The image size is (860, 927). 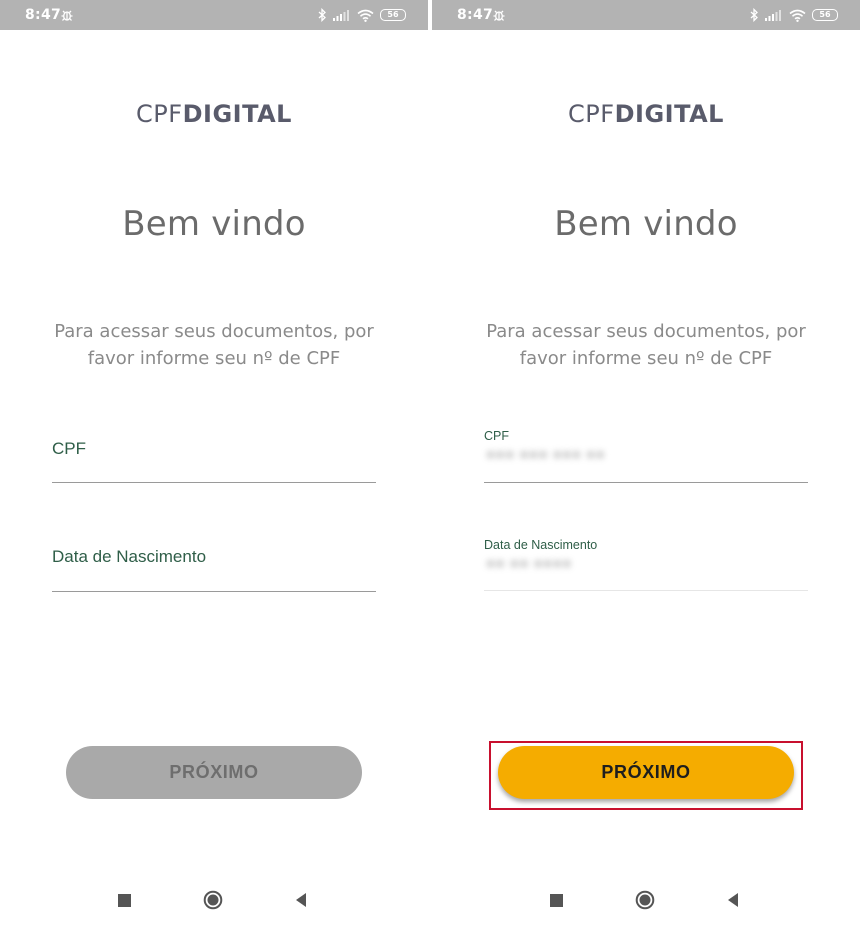 I want to click on cpf-field: CPF, so click(x=214, y=452).